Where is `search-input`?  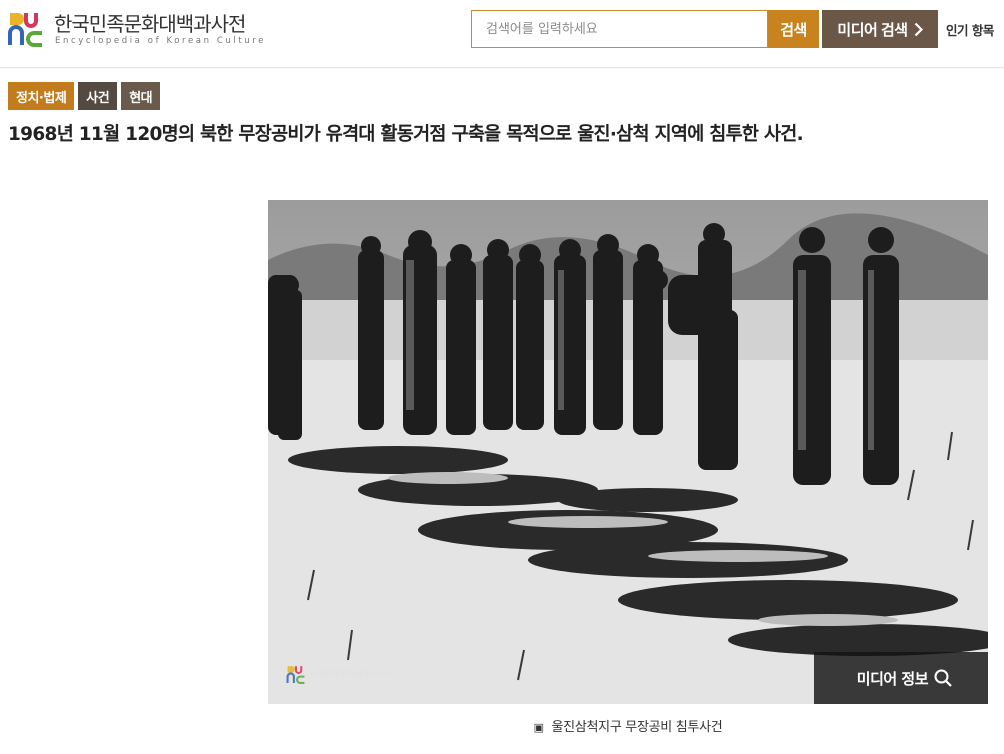 search-input is located at coordinates (619, 29).